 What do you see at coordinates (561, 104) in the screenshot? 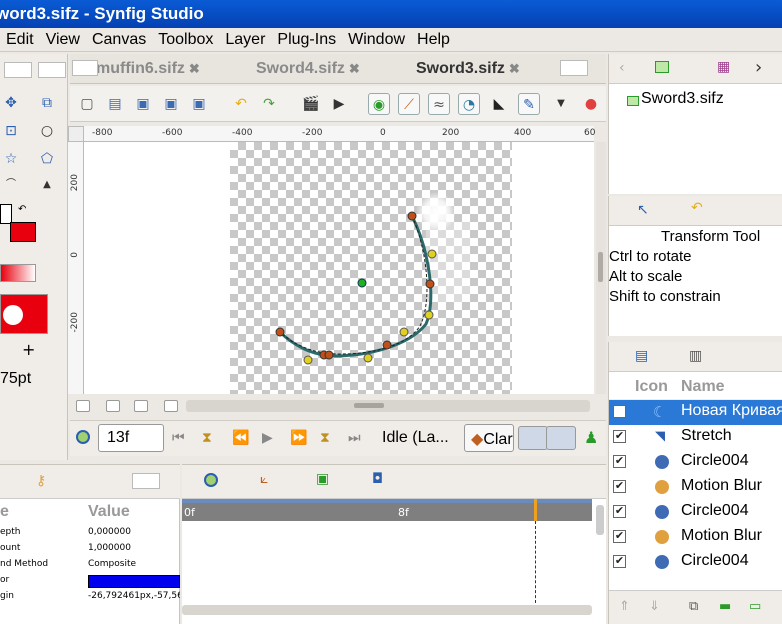
I see `chevron-down-icon: ▼` at bounding box center [561, 104].